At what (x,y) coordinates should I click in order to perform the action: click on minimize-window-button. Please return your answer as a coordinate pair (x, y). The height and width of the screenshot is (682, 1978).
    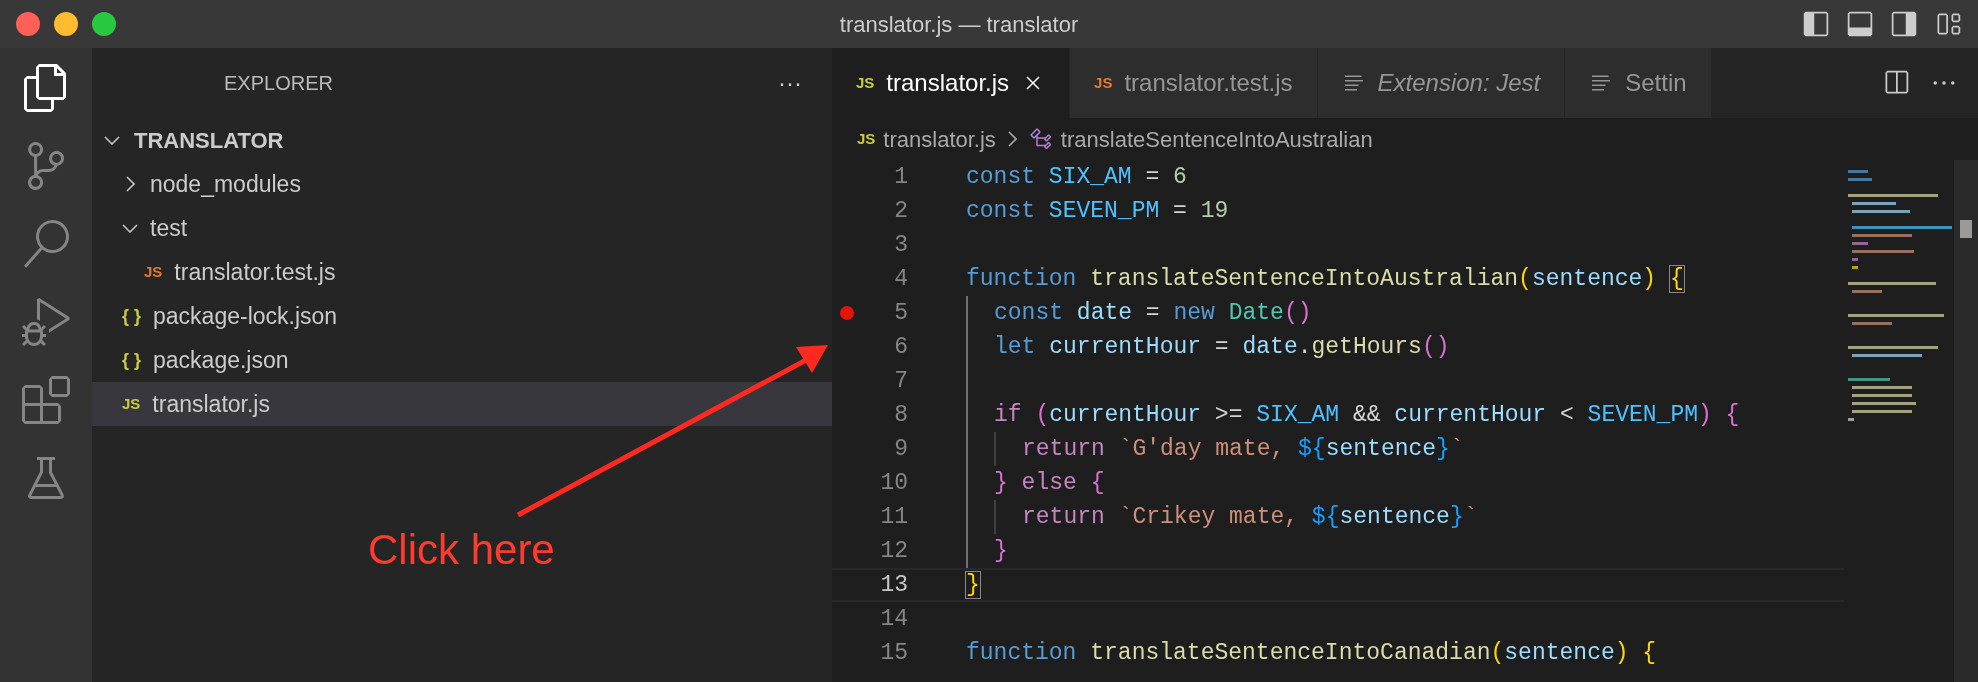
    Looking at the image, I should click on (66, 24).